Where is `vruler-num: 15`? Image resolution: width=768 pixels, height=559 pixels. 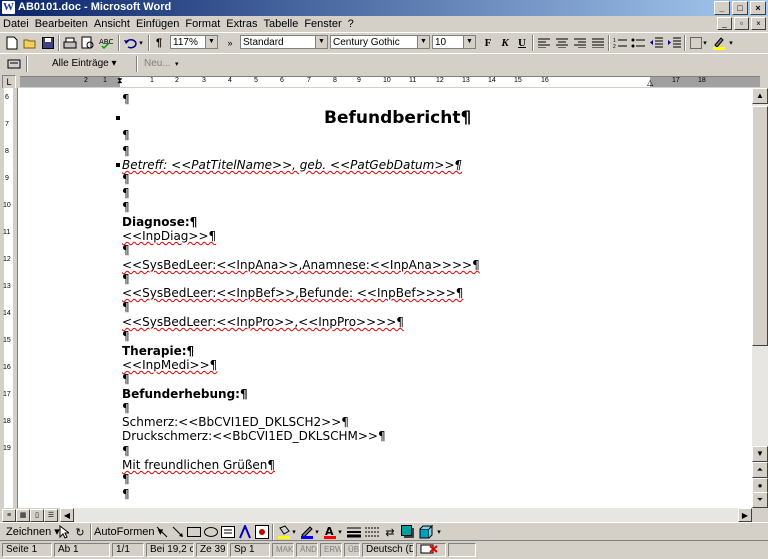
vruler-num: 15 is located at coordinates (7, 340).